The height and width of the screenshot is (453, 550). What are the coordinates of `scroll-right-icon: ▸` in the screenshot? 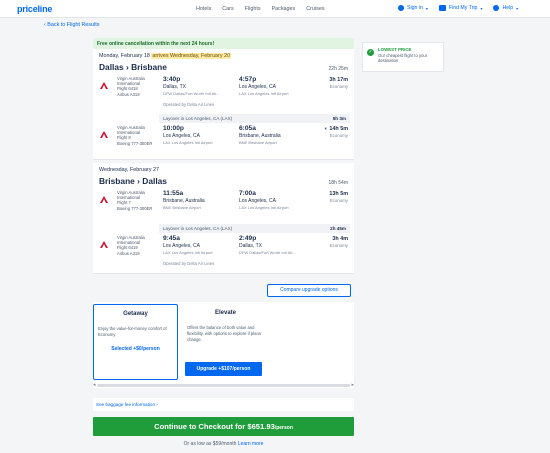 It's located at (352, 385).